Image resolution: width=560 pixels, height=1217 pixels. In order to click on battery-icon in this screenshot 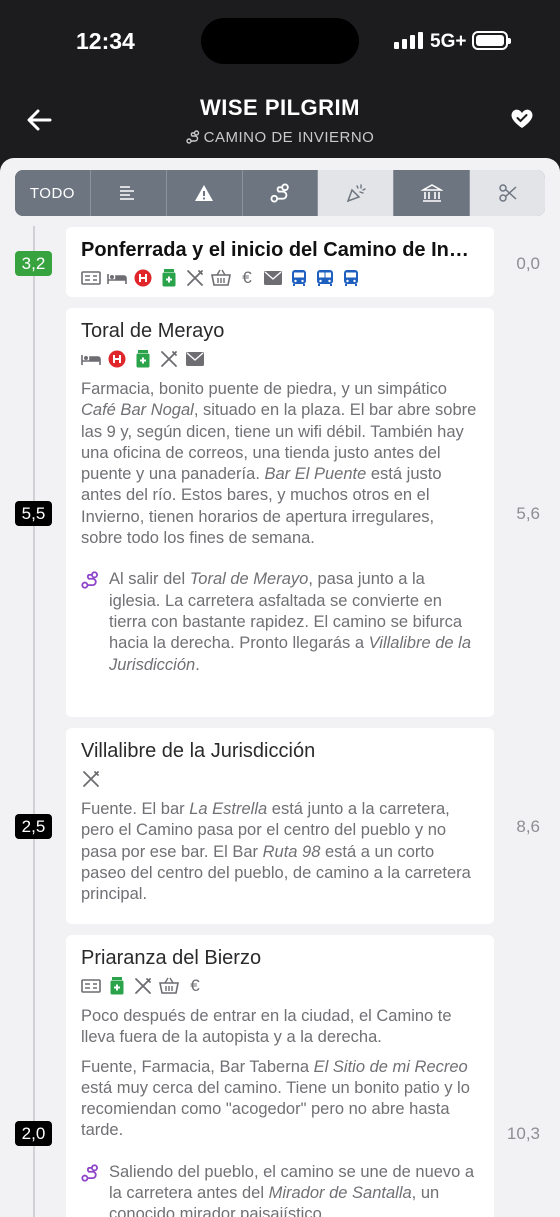, I will do `click(491, 40)`.